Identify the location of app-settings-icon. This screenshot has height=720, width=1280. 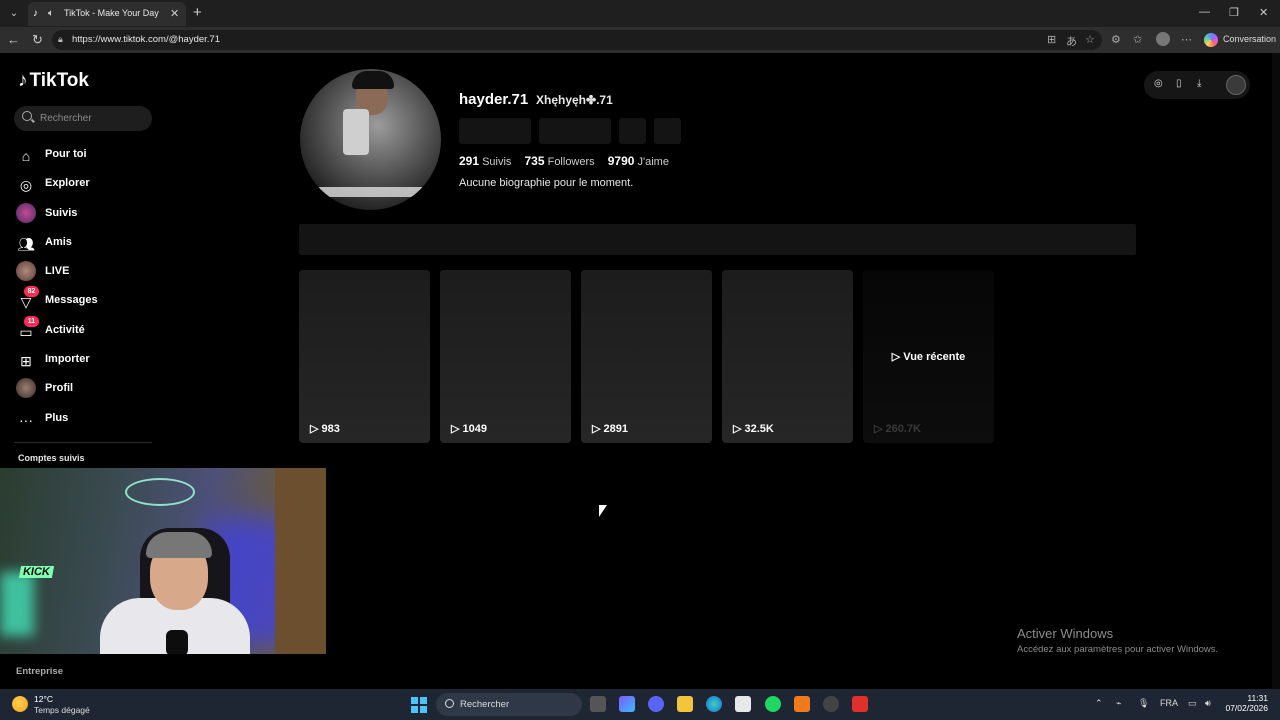
(831, 704).